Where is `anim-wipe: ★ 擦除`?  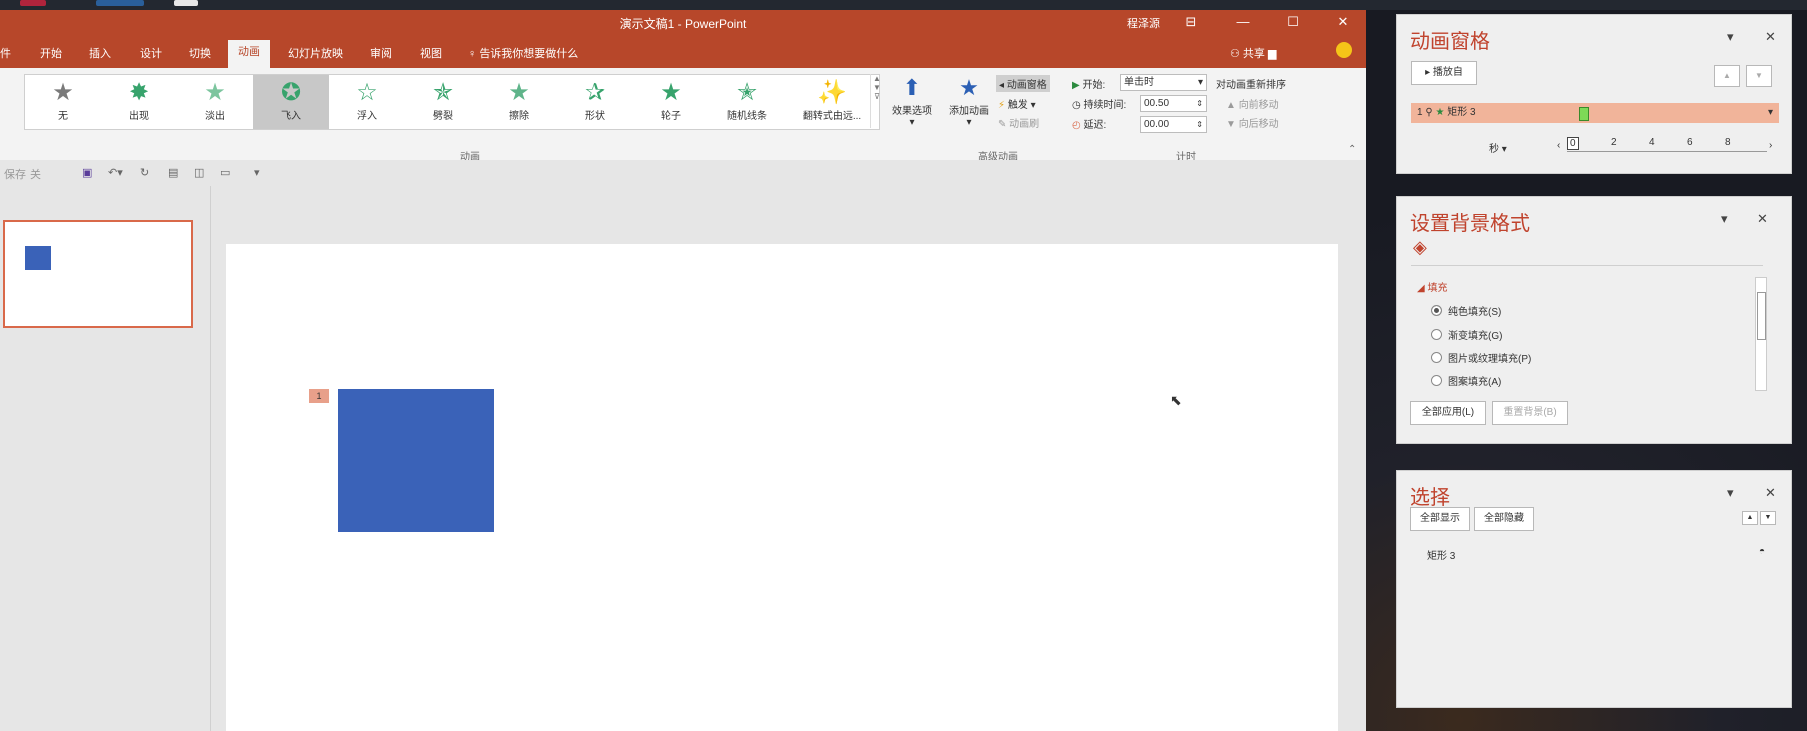 anim-wipe: ★ 擦除 is located at coordinates (519, 102).